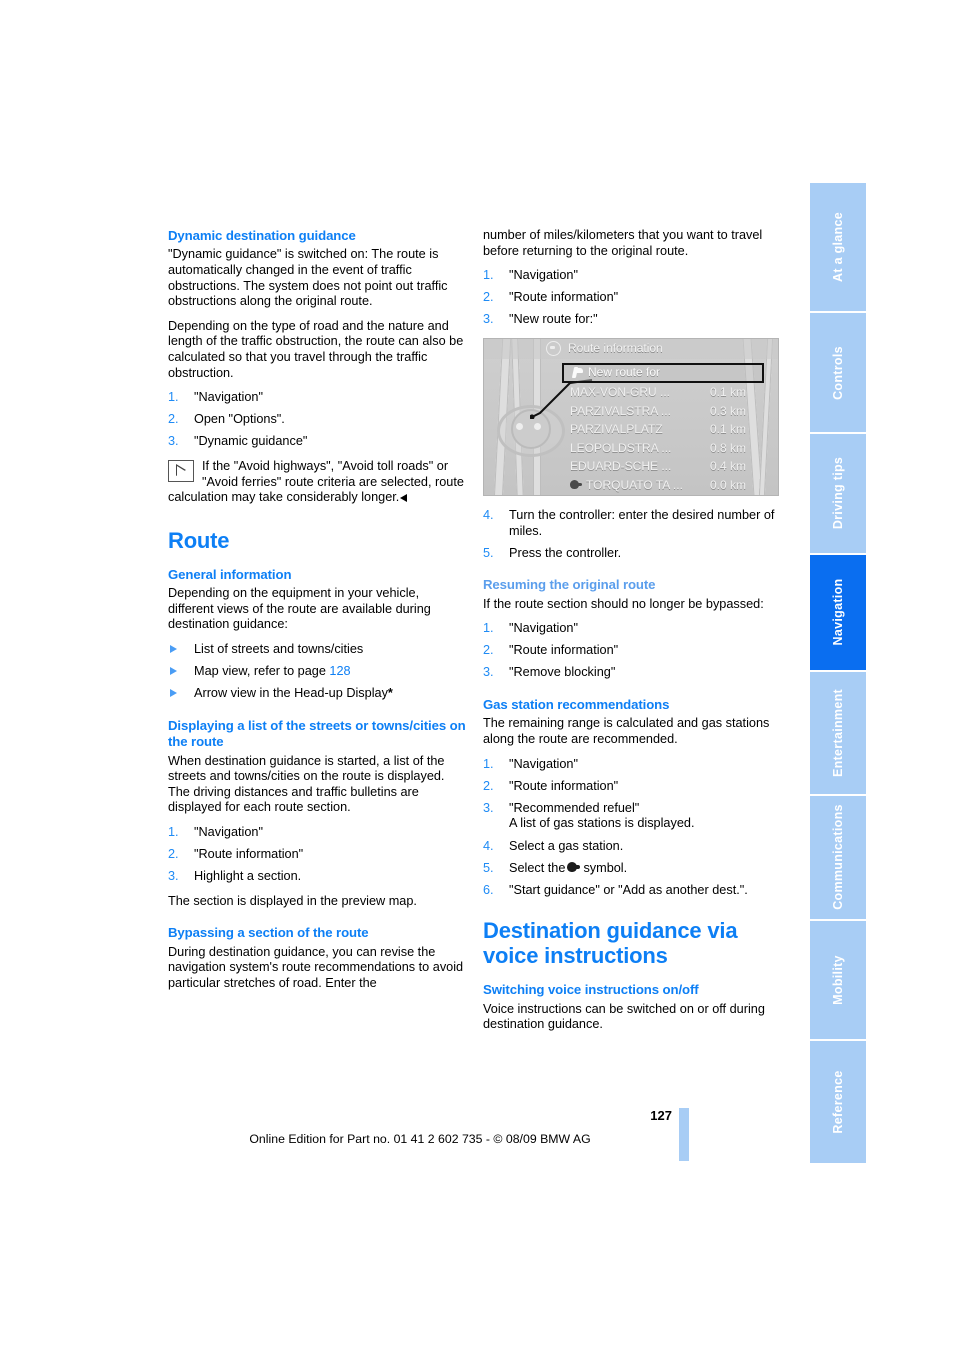 The height and width of the screenshot is (1350, 954). What do you see at coordinates (565, 552) in the screenshot?
I see `step-text: Press the controller.` at bounding box center [565, 552].